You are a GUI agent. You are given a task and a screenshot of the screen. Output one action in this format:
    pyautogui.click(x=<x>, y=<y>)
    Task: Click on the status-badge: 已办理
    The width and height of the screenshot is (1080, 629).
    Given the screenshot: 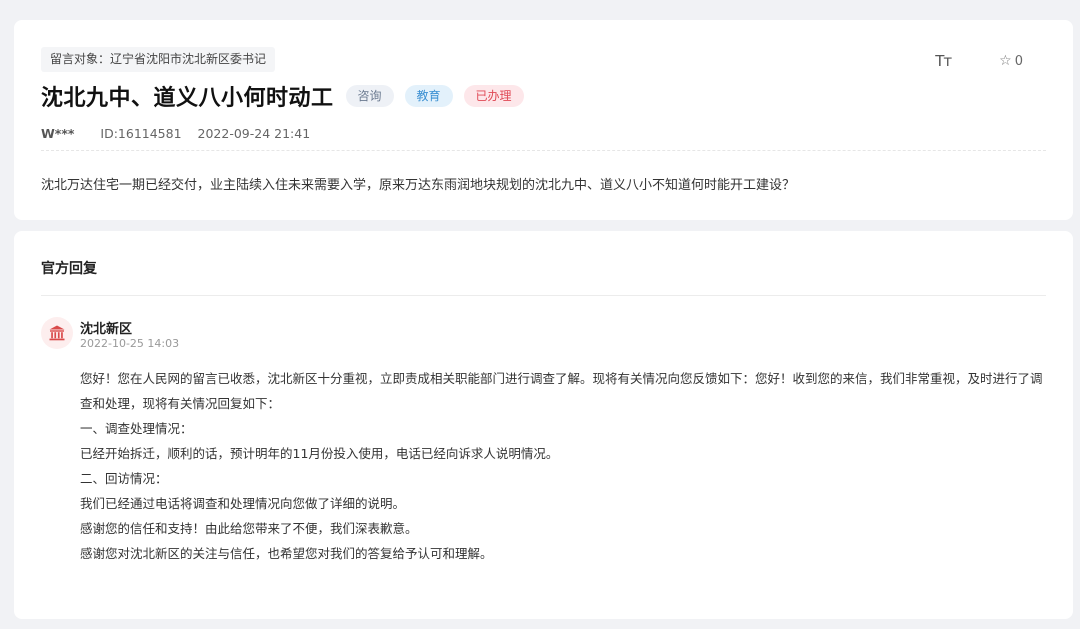 What is the action you would take?
    pyautogui.click(x=493, y=96)
    